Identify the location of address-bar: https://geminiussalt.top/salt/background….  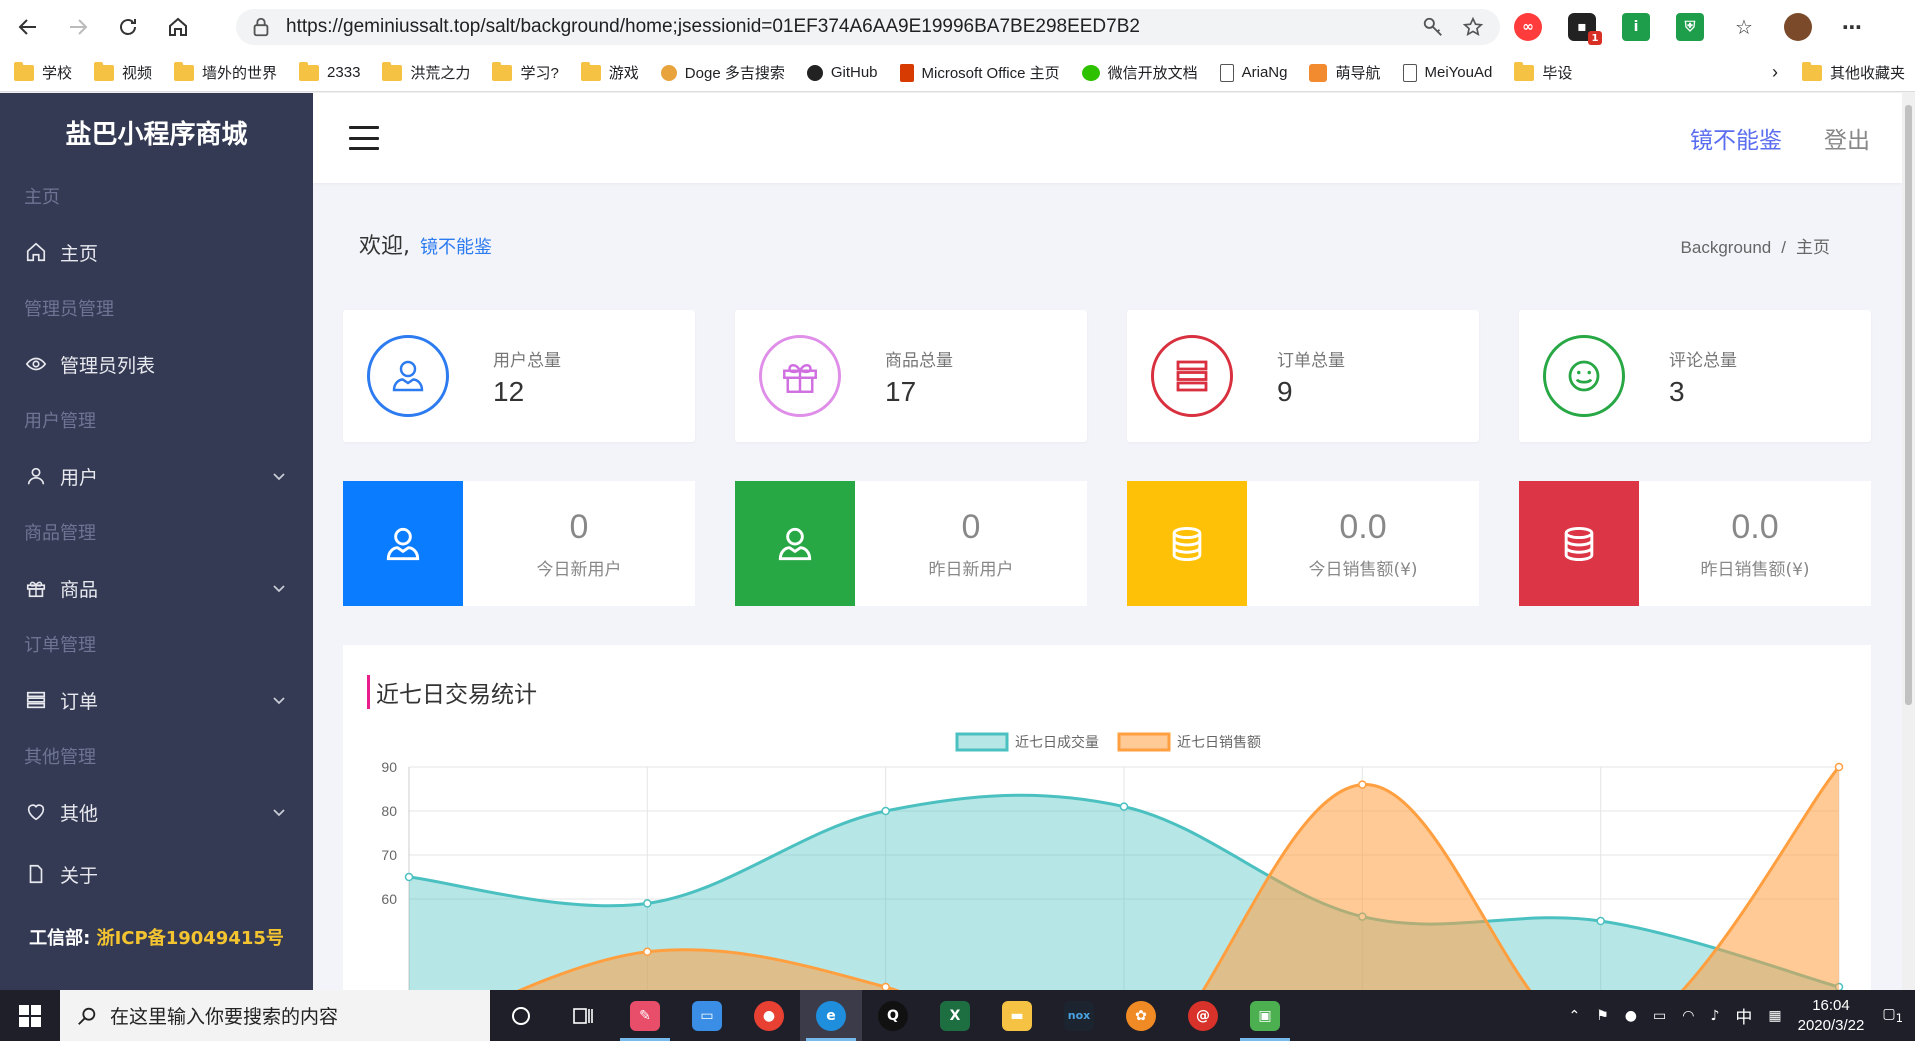
(868, 27).